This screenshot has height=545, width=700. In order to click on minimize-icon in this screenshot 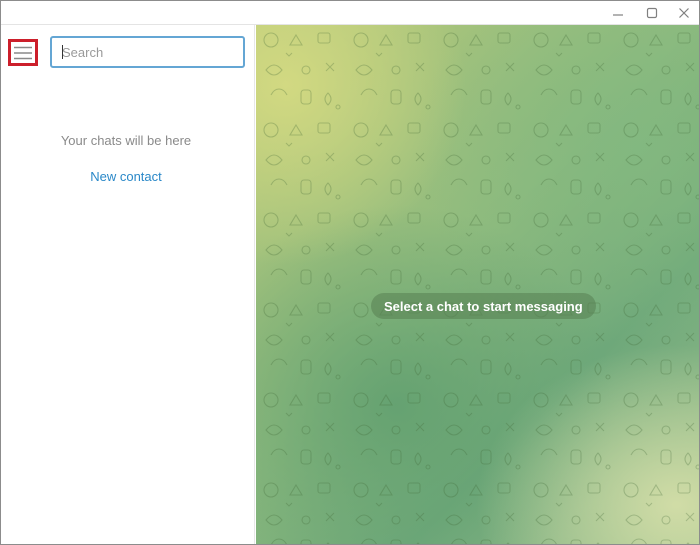, I will do `click(618, 15)`.